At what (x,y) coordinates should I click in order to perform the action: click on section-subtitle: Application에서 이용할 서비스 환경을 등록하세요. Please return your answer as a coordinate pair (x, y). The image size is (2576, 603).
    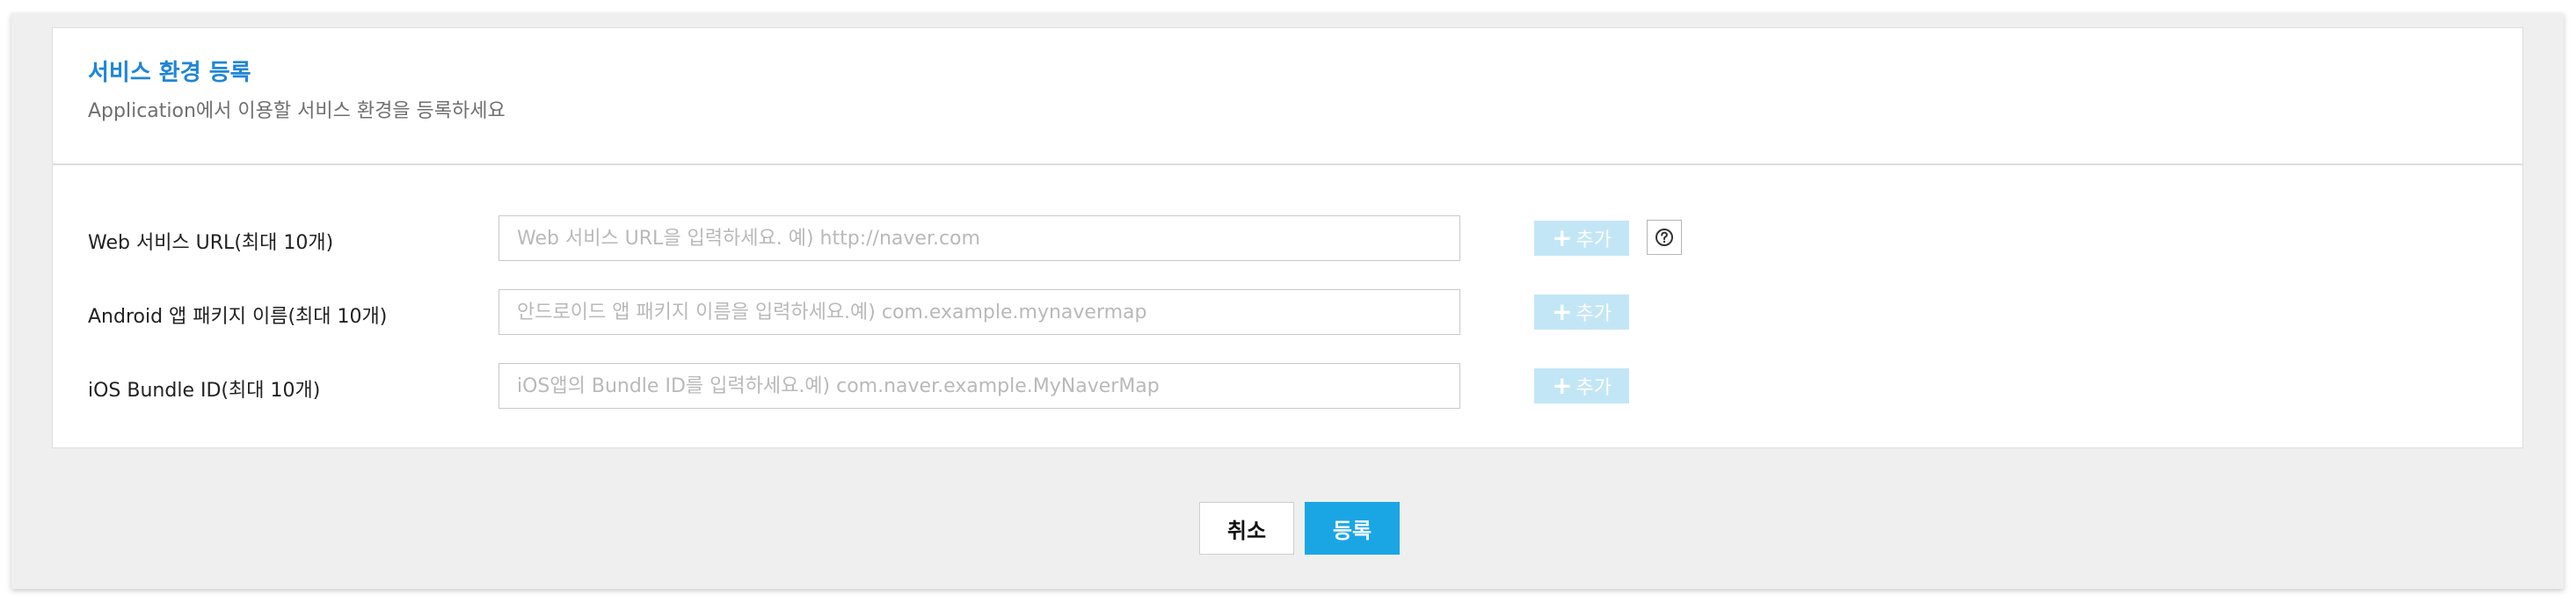
    Looking at the image, I should click on (297, 111).